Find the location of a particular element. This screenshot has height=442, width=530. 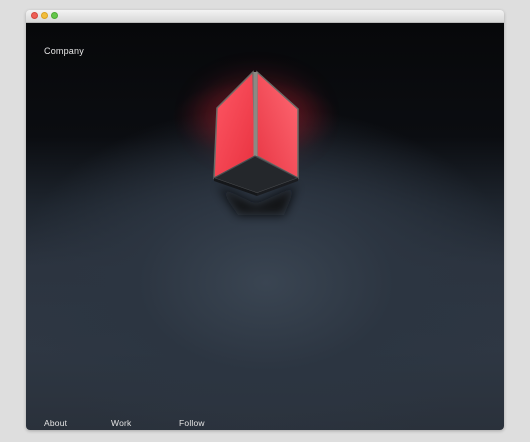

nav-work-link: Work is located at coordinates (121, 423).